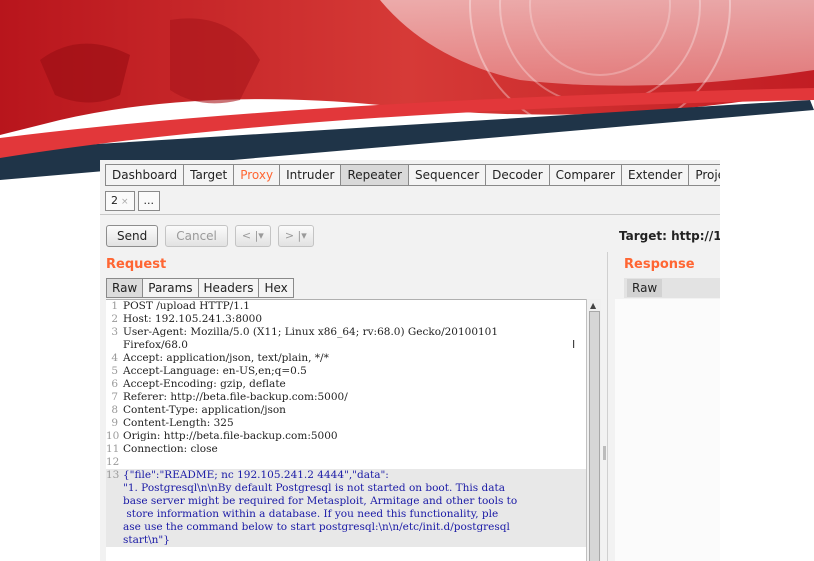 This screenshot has height=561, width=814. Describe the element at coordinates (410, 214) in the screenshot. I see `divider` at that location.